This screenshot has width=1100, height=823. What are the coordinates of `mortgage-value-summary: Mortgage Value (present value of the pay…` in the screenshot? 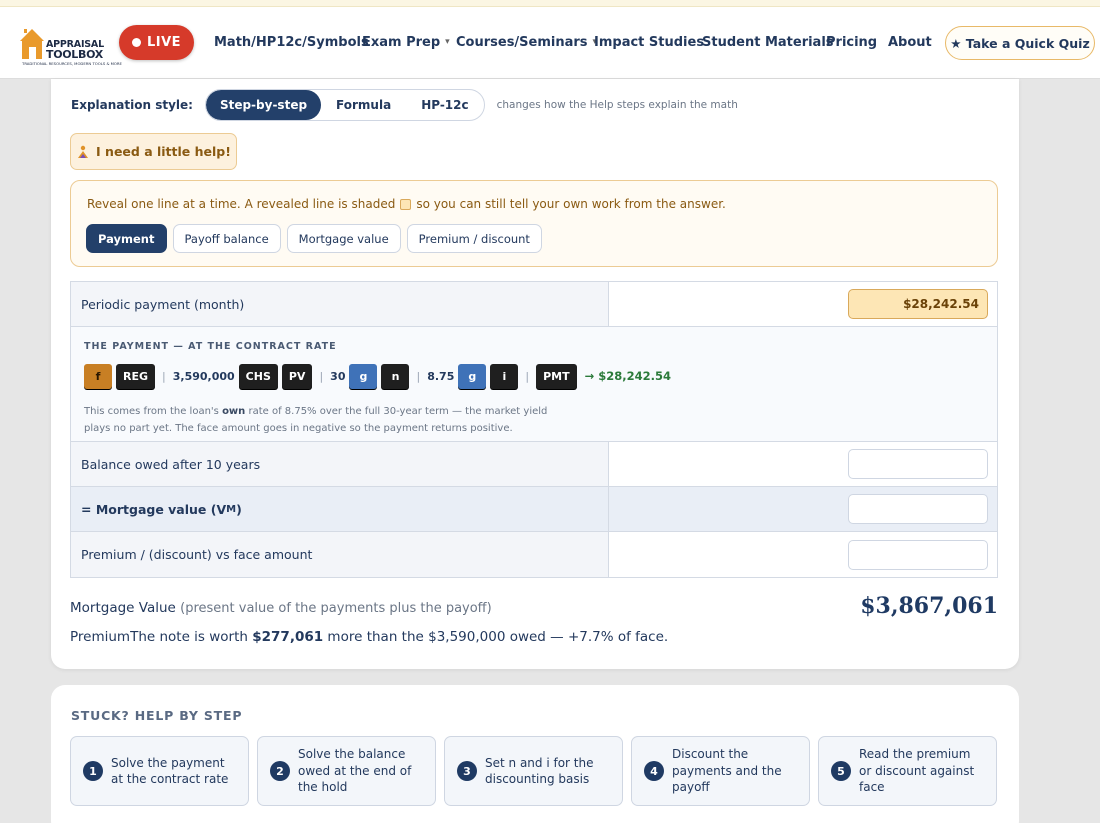 It's located at (281, 608).